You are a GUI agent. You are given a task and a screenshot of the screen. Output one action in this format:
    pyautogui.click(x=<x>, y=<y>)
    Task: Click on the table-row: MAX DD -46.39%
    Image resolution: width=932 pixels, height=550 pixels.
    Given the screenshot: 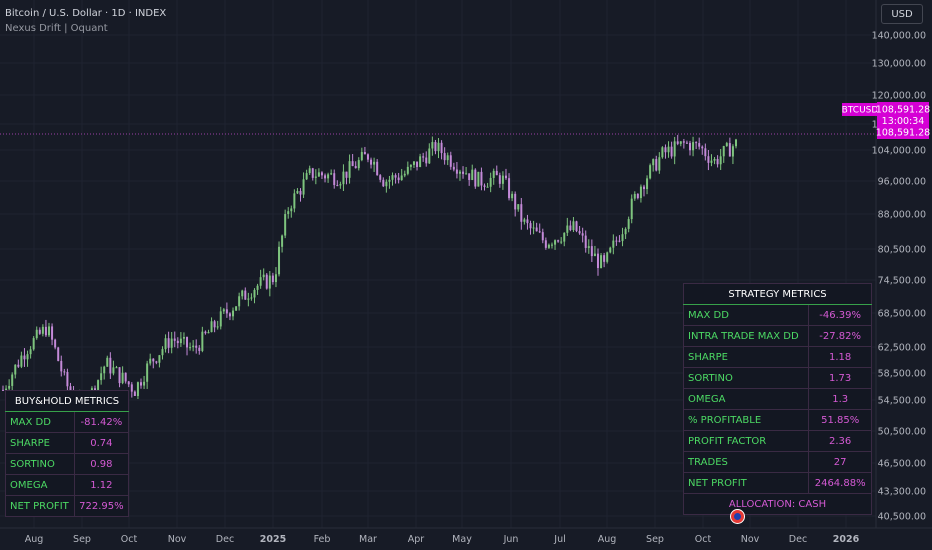 What is the action you would take?
    pyautogui.click(x=777, y=315)
    